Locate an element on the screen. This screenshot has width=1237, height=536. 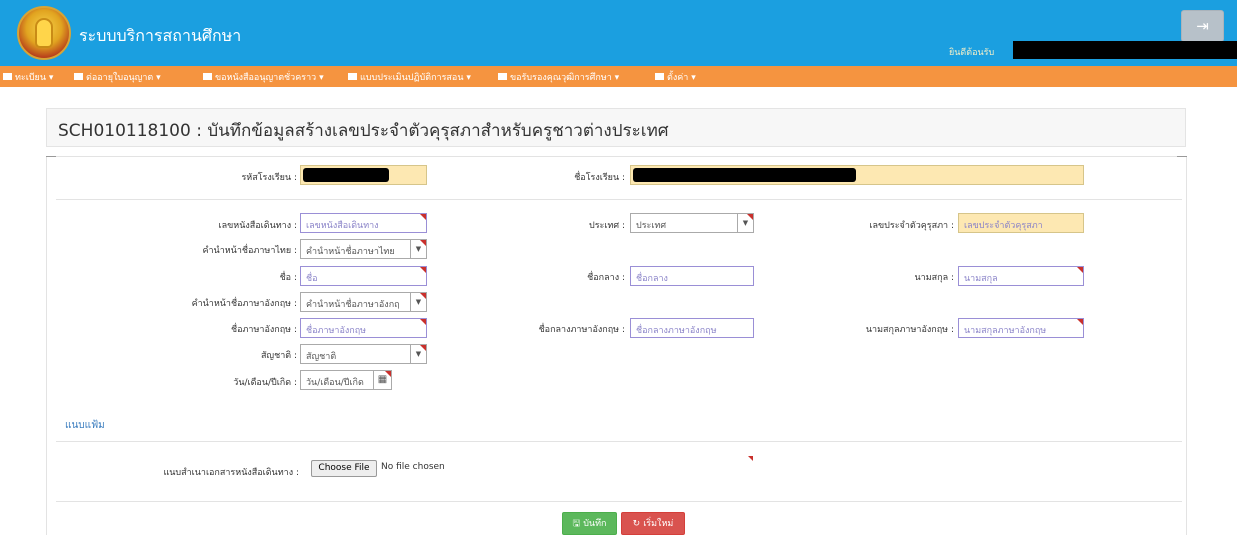
dob-value: วัน/เดือน/ปีเกิด is located at coordinates (335, 383).